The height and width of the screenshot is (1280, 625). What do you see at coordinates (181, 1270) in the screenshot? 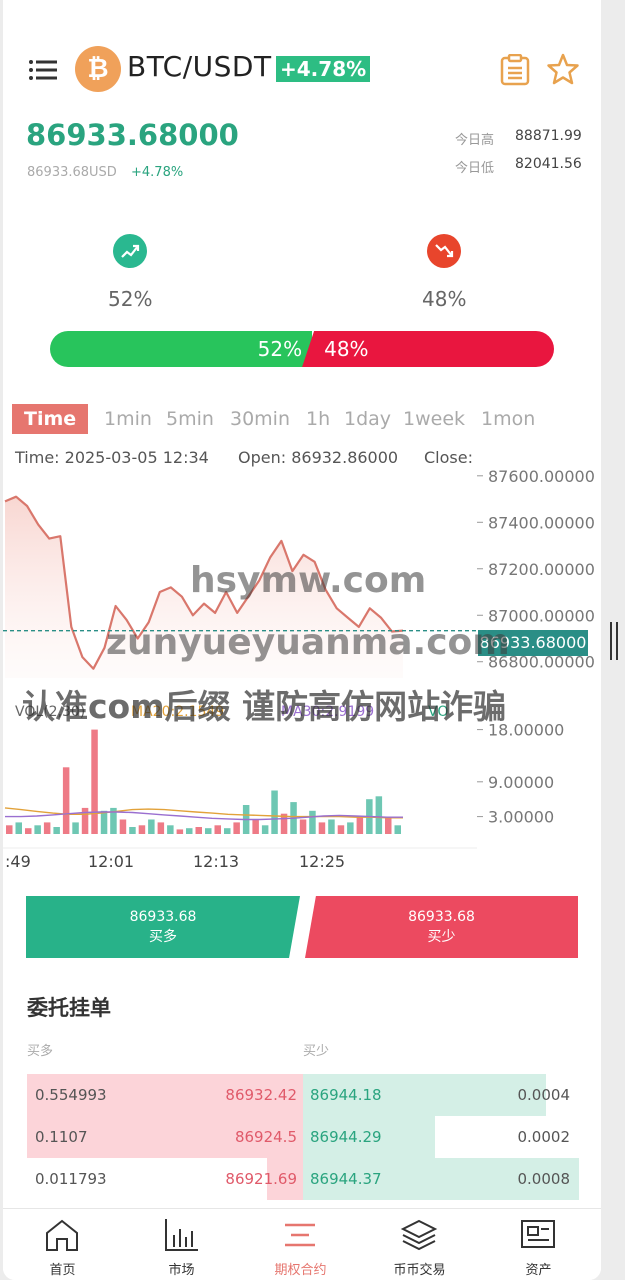
I see `nav-market-label: 市场` at bounding box center [181, 1270].